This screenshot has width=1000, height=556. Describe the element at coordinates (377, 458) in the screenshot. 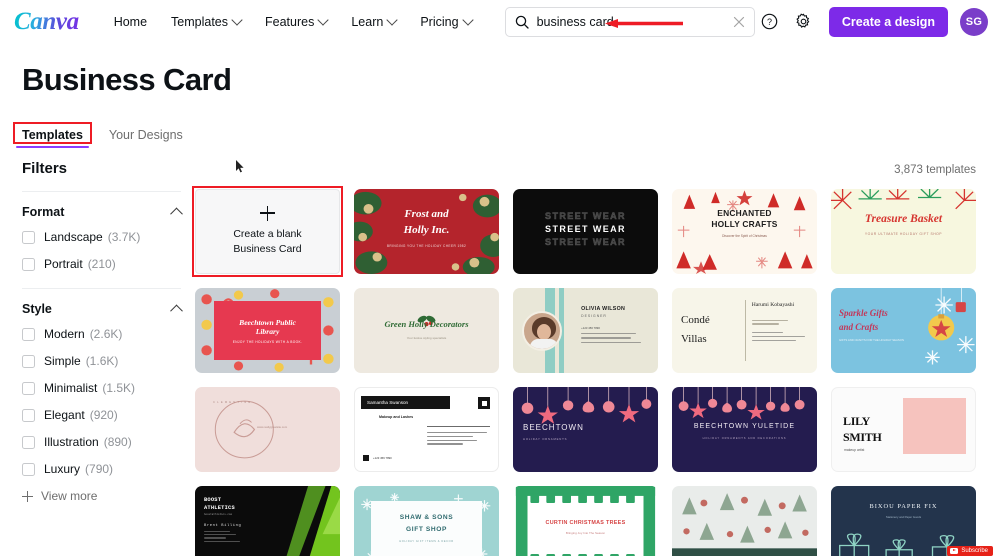

I see `card-phone-row: +123 456 7890` at that location.